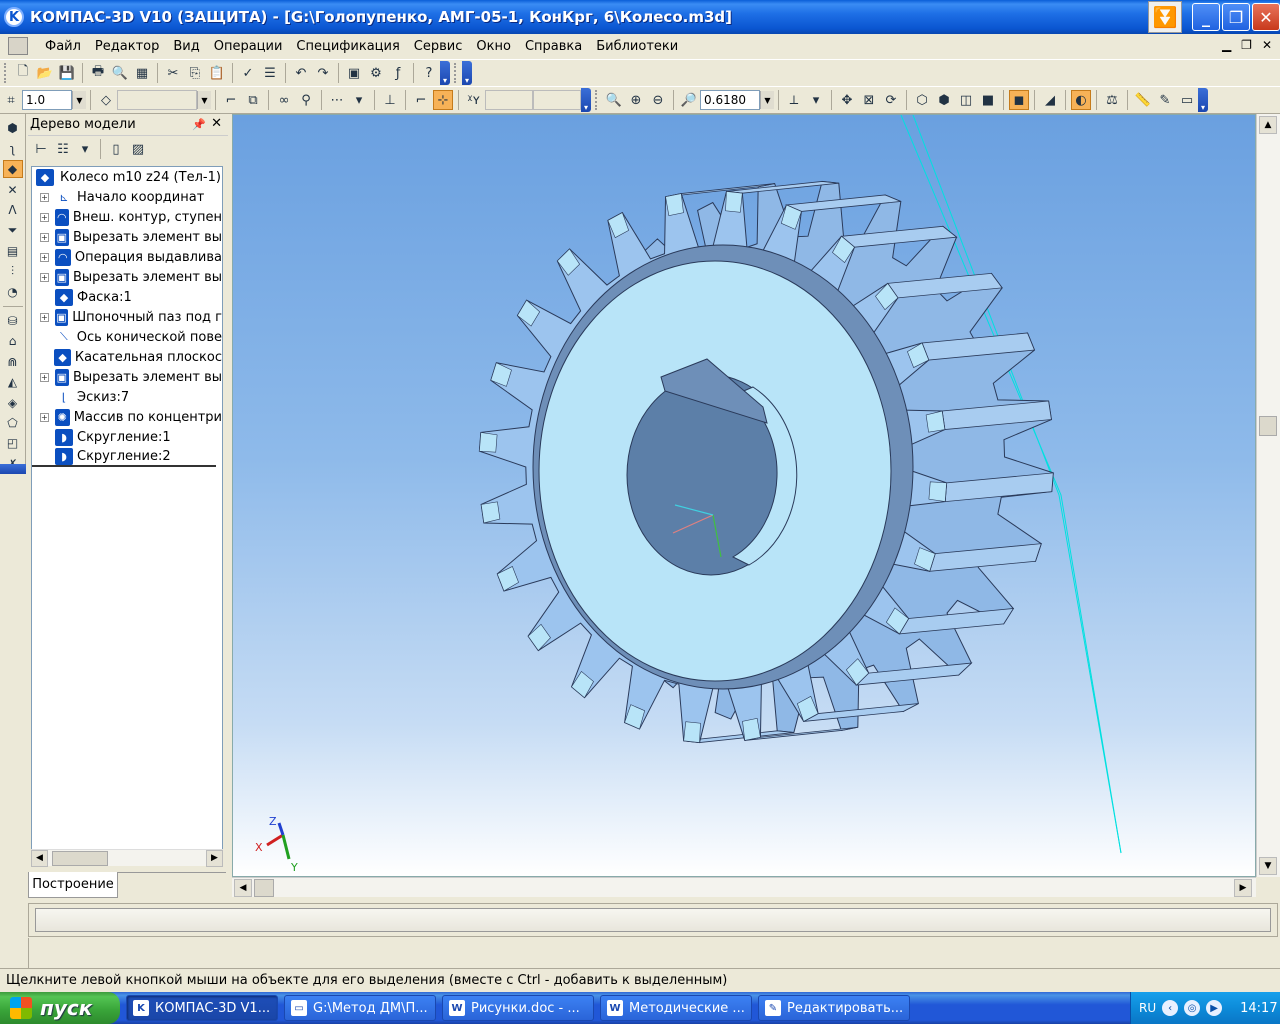 This screenshot has height=1024, width=1280. Describe the element at coordinates (216, 123) in the screenshot. I see `close-icon: ✕` at that location.